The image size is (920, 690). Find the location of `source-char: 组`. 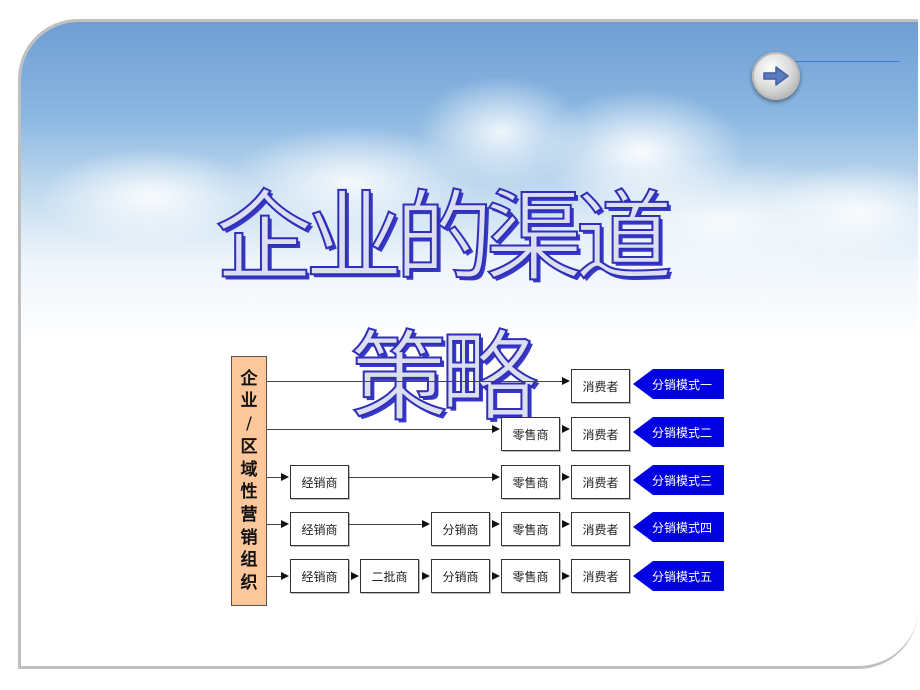

source-char: 组 is located at coordinates (249, 560).